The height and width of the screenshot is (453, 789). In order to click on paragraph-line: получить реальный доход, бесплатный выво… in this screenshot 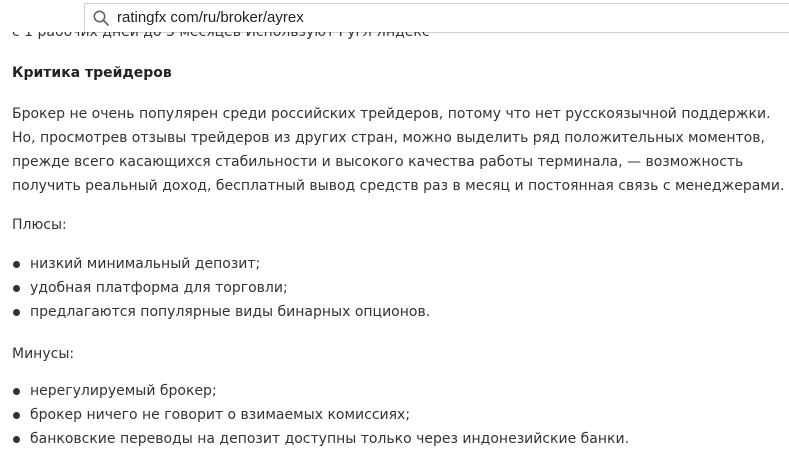, I will do `click(398, 186)`.